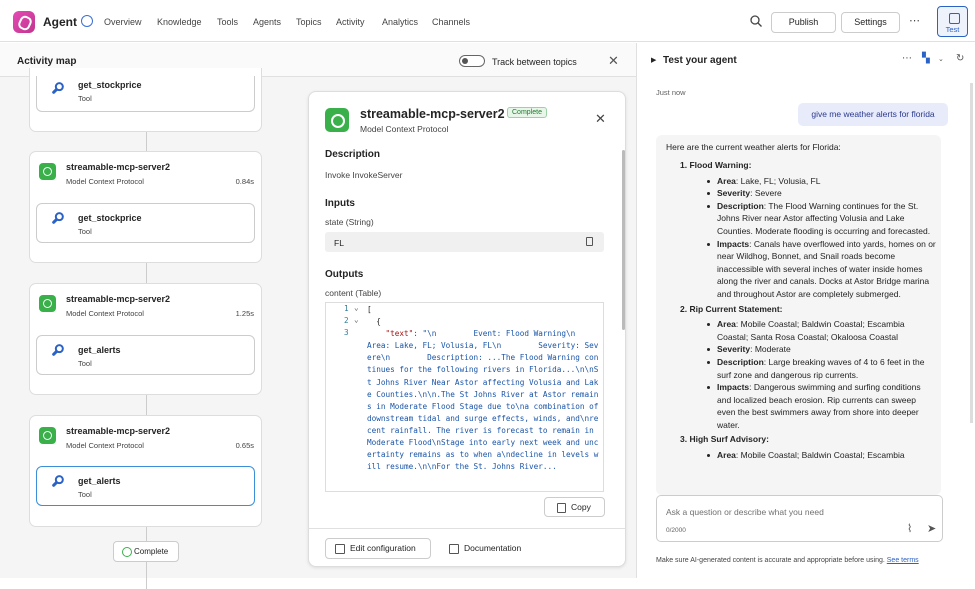  I want to click on alert-detail: Severity: Moderate, so click(821, 349).